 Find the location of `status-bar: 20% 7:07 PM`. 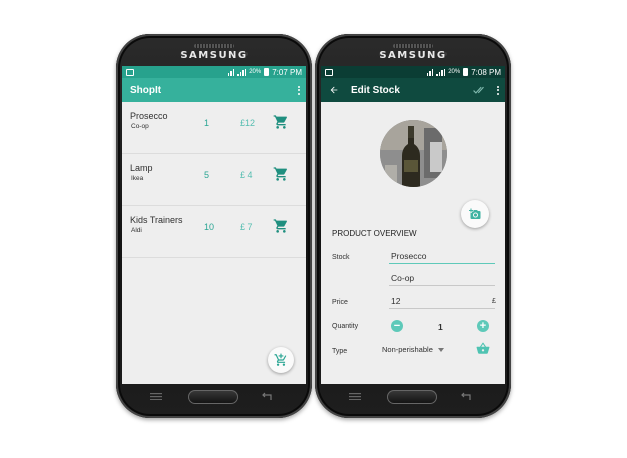

status-bar: 20% 7:07 PM is located at coordinates (214, 72).